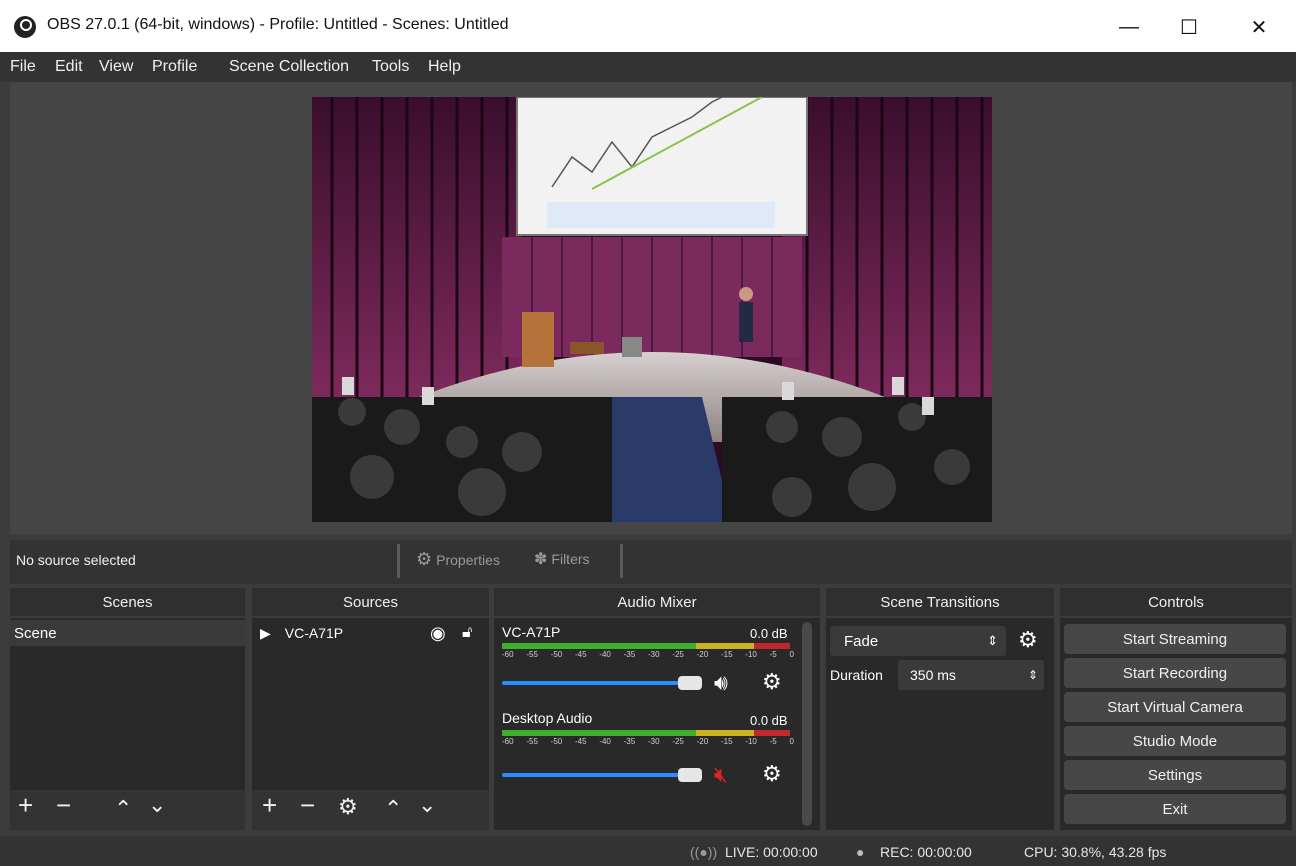  I want to click on sources-list: ▶ VC-A71P ◉ 🔓︎, so click(370, 704).